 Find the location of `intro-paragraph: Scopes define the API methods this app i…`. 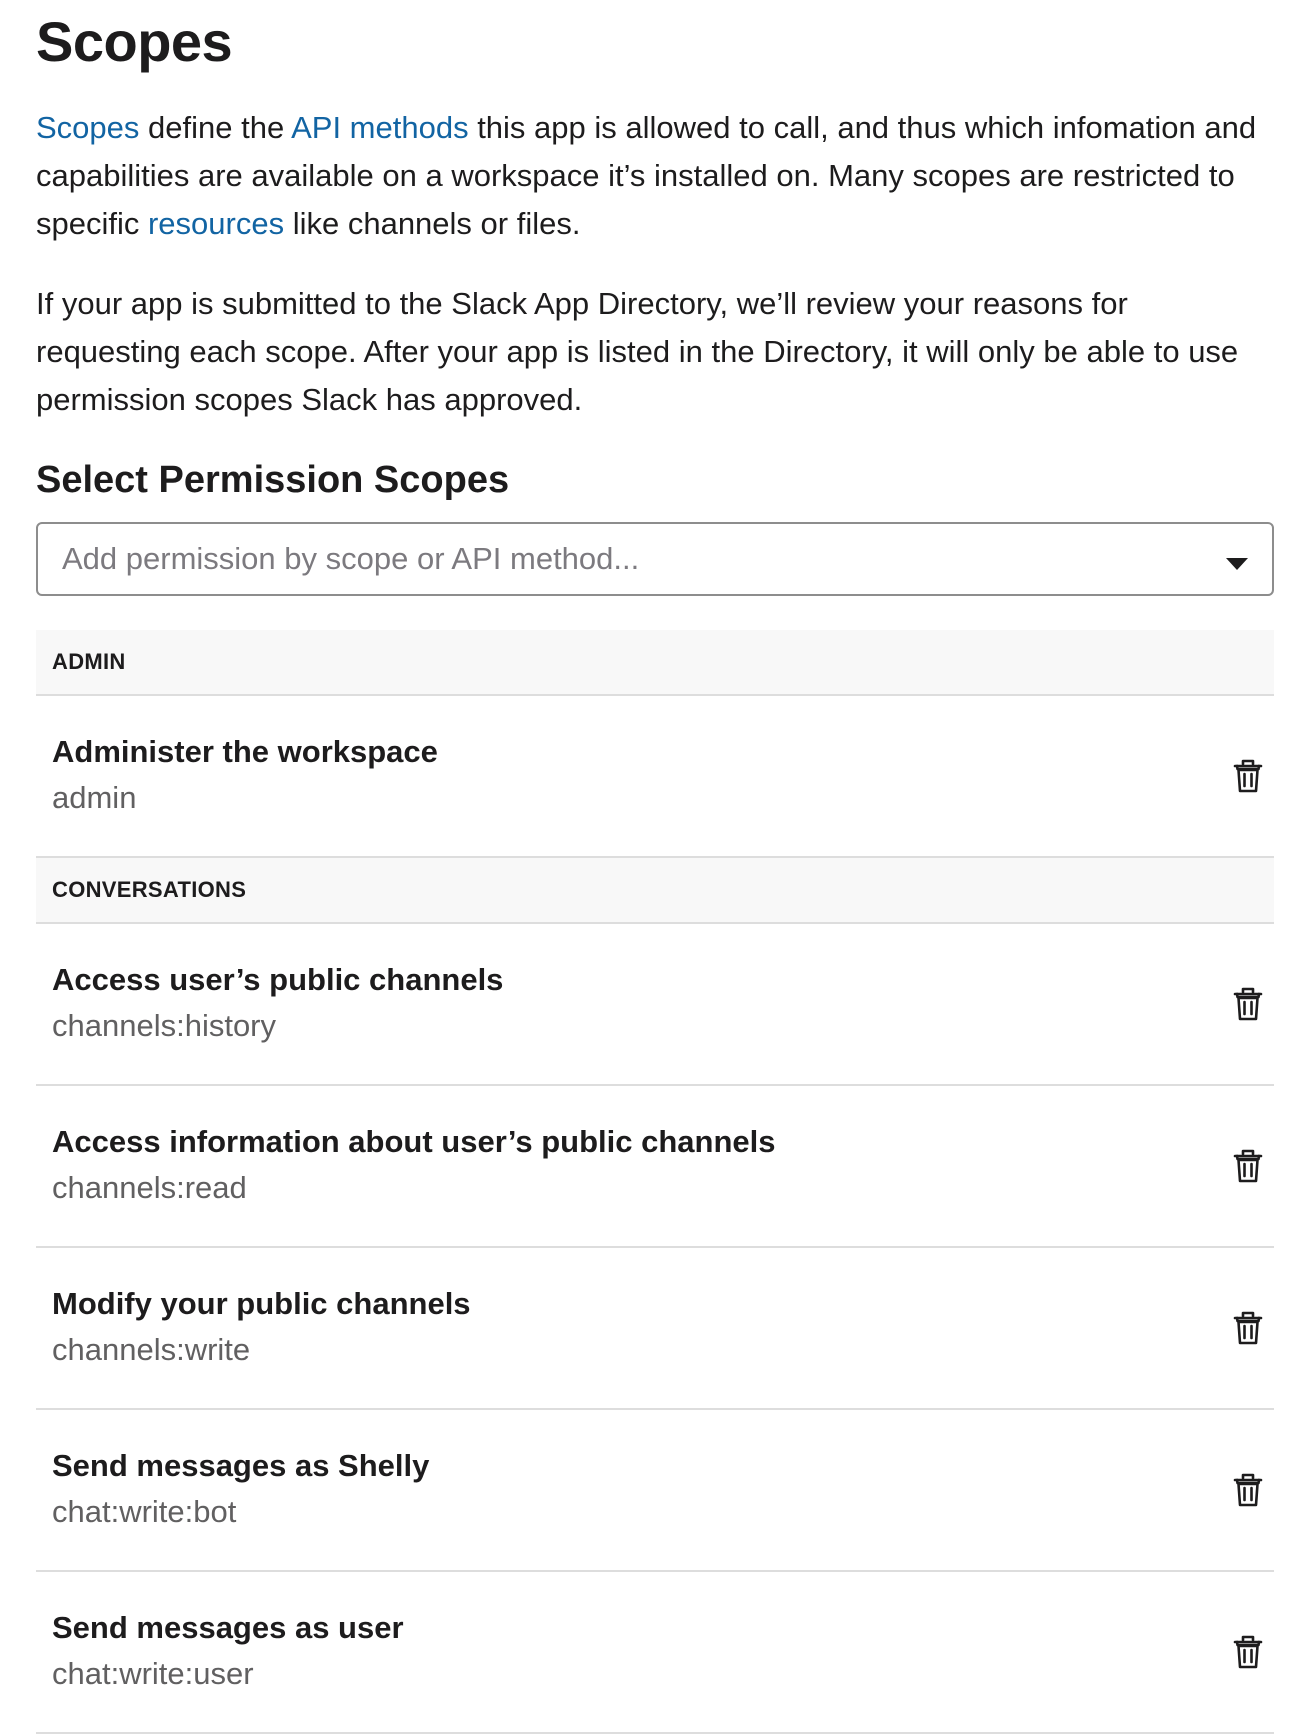

intro-paragraph: Scopes define the API methods this app i… is located at coordinates (655, 176).